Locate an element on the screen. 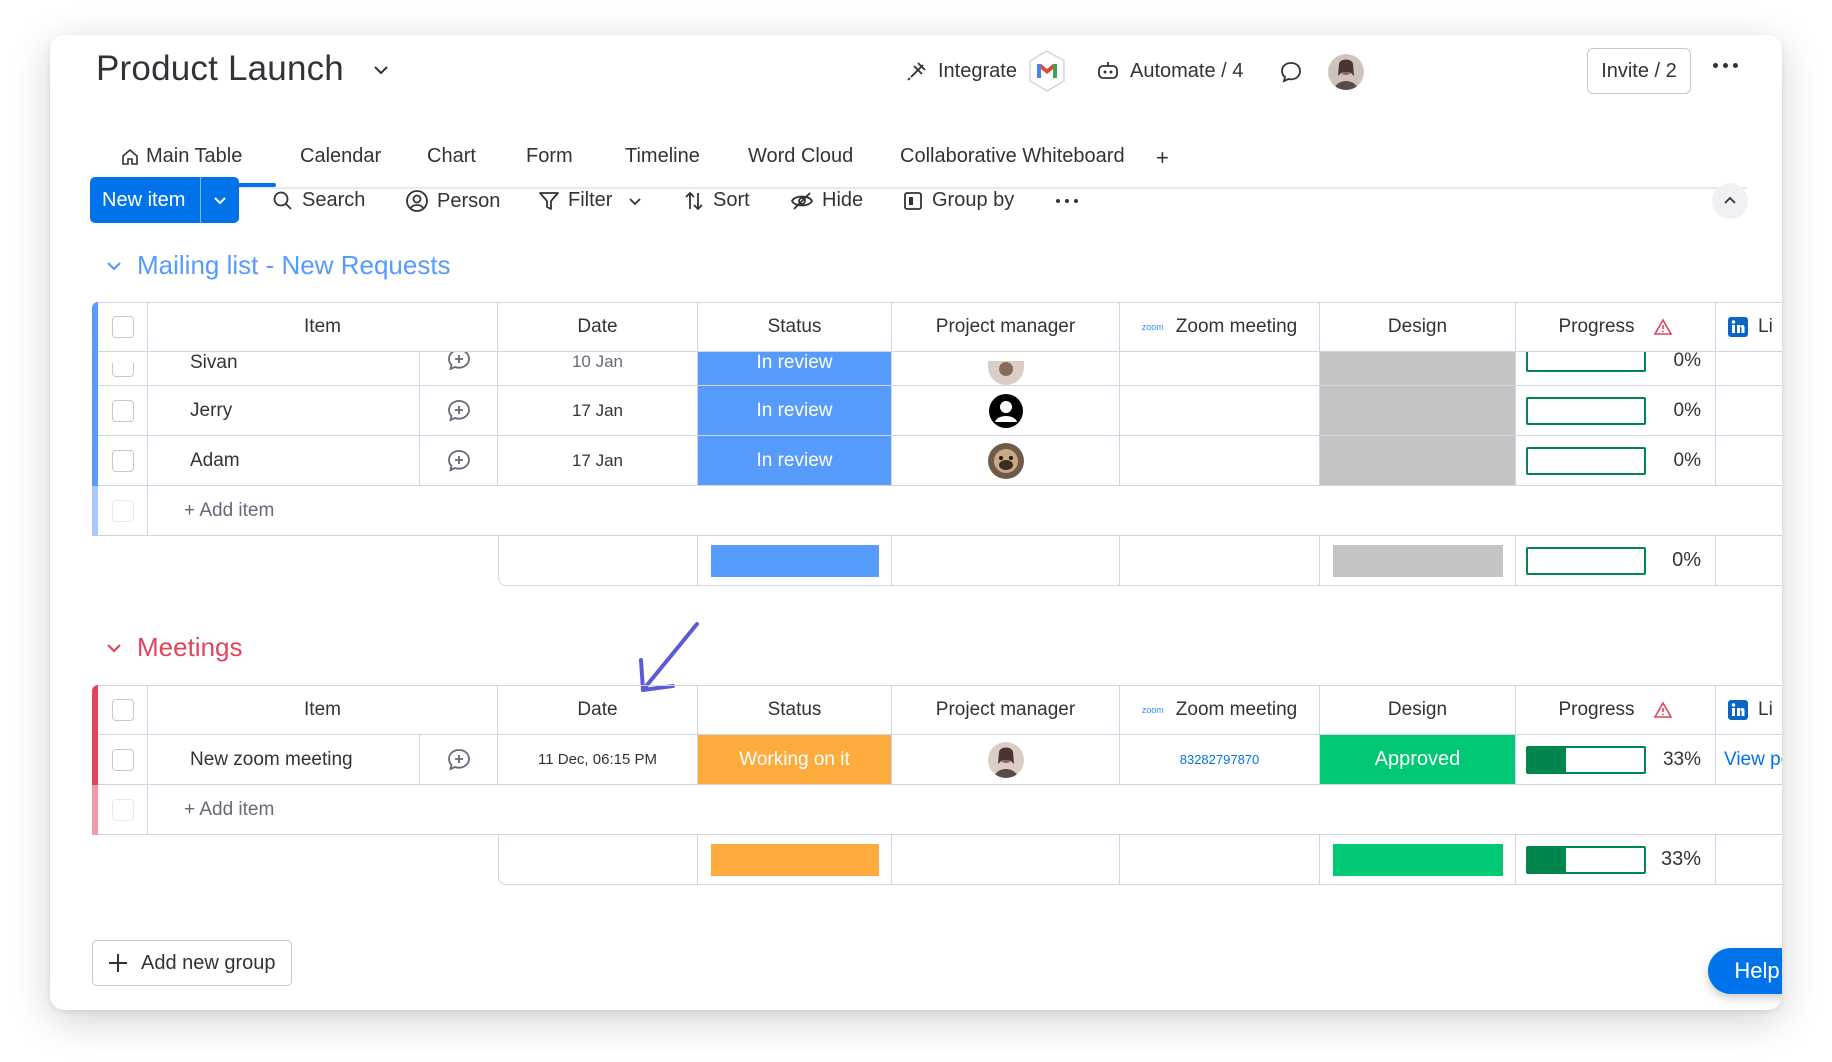  progress-header-label: Progress is located at coordinates (1596, 326).